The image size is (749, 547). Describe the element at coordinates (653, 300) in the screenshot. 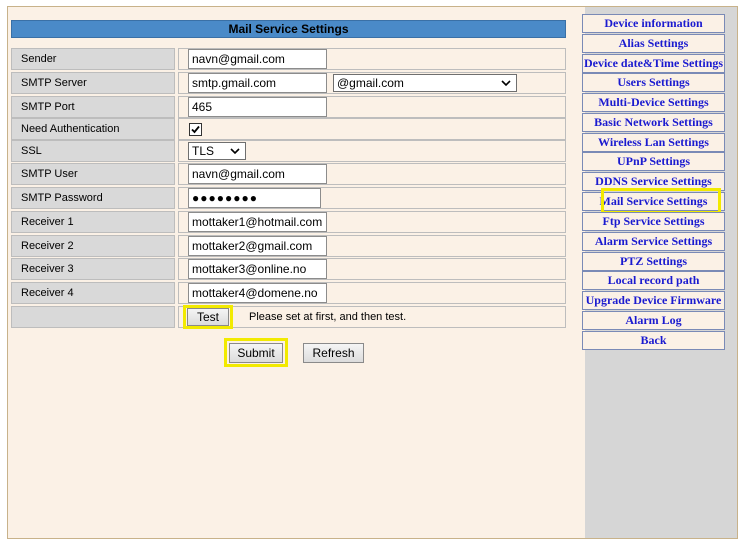

I see `sidebar-item-upgrade-device-firmware: Upgrade Device Firmware` at that location.